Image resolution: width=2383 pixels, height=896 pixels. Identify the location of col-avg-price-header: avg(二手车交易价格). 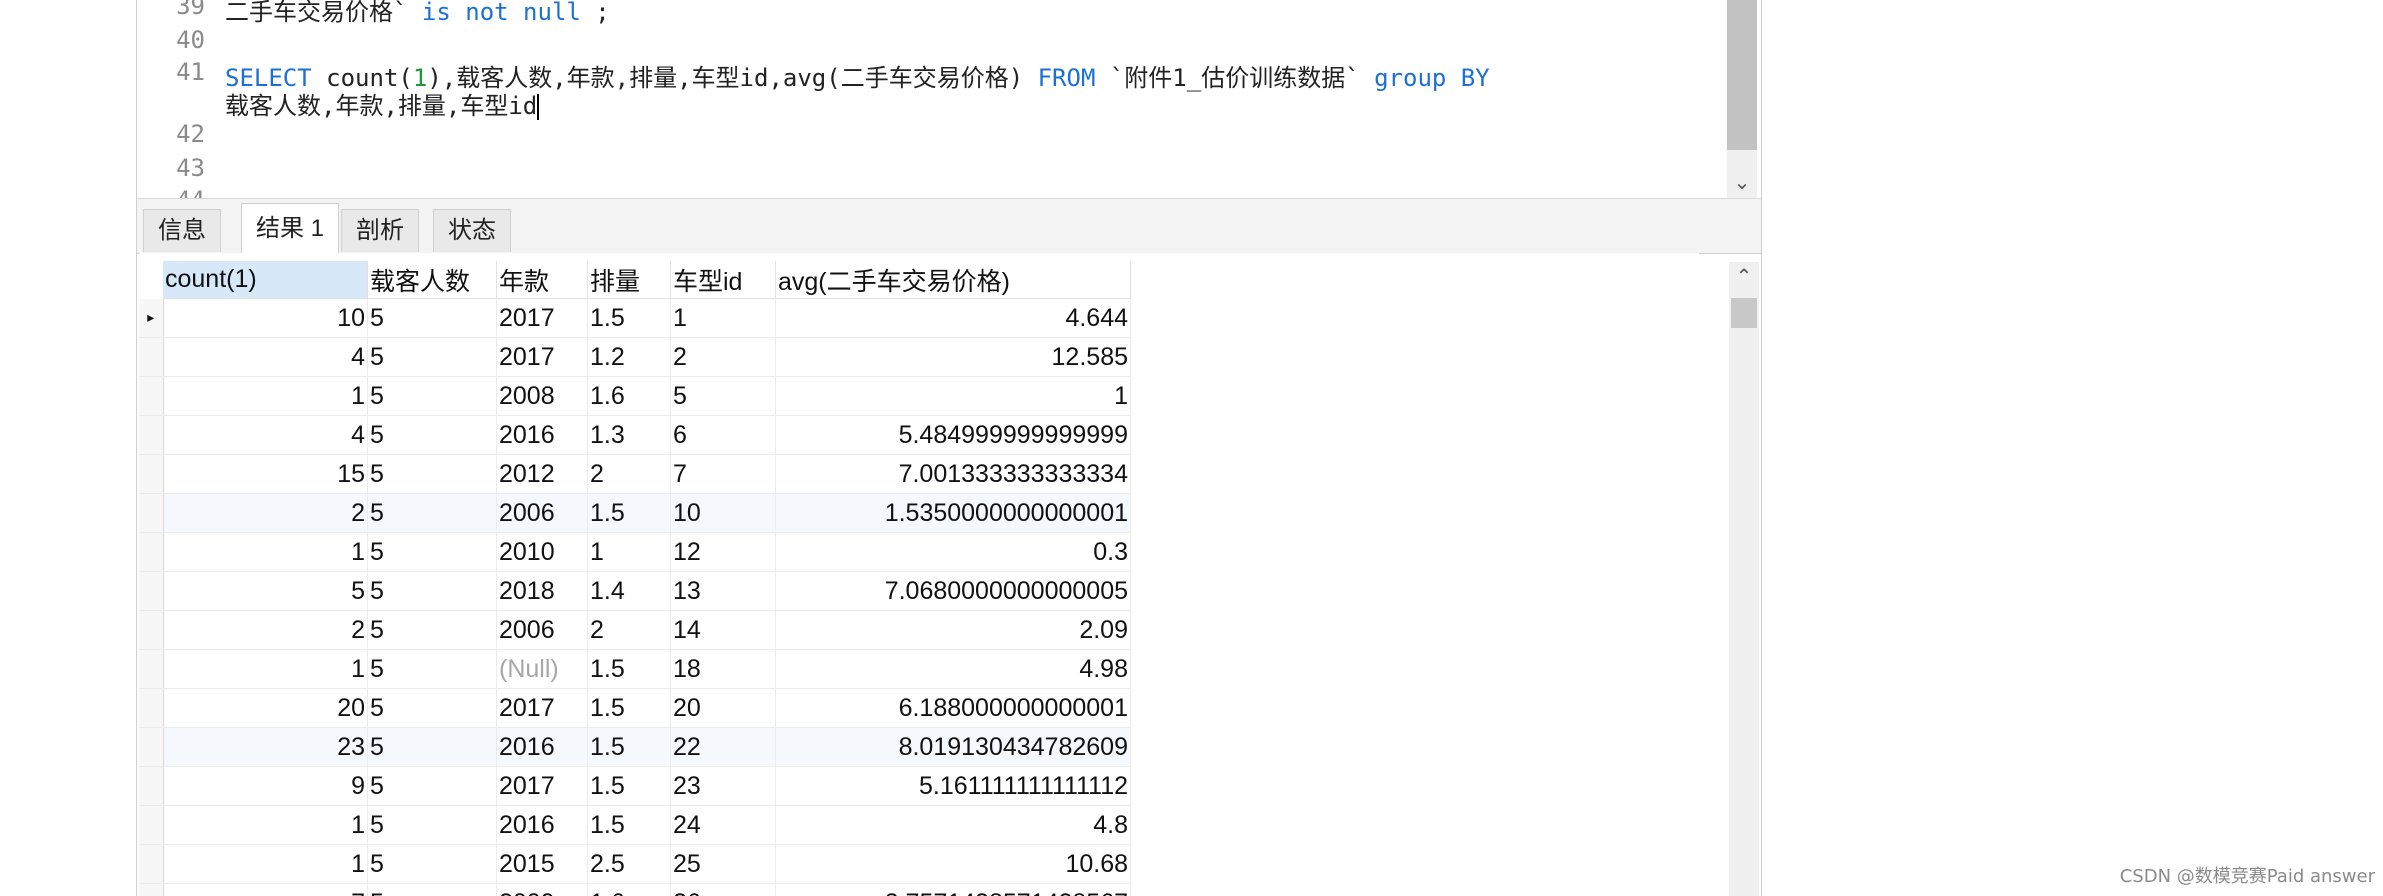
(953, 280).